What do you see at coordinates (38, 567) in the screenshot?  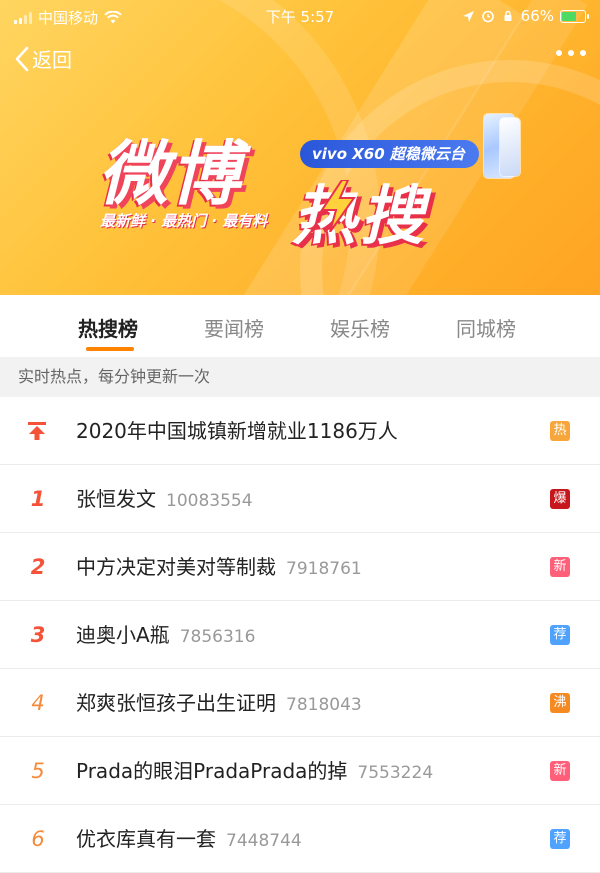 I see `rank-number: 2` at bounding box center [38, 567].